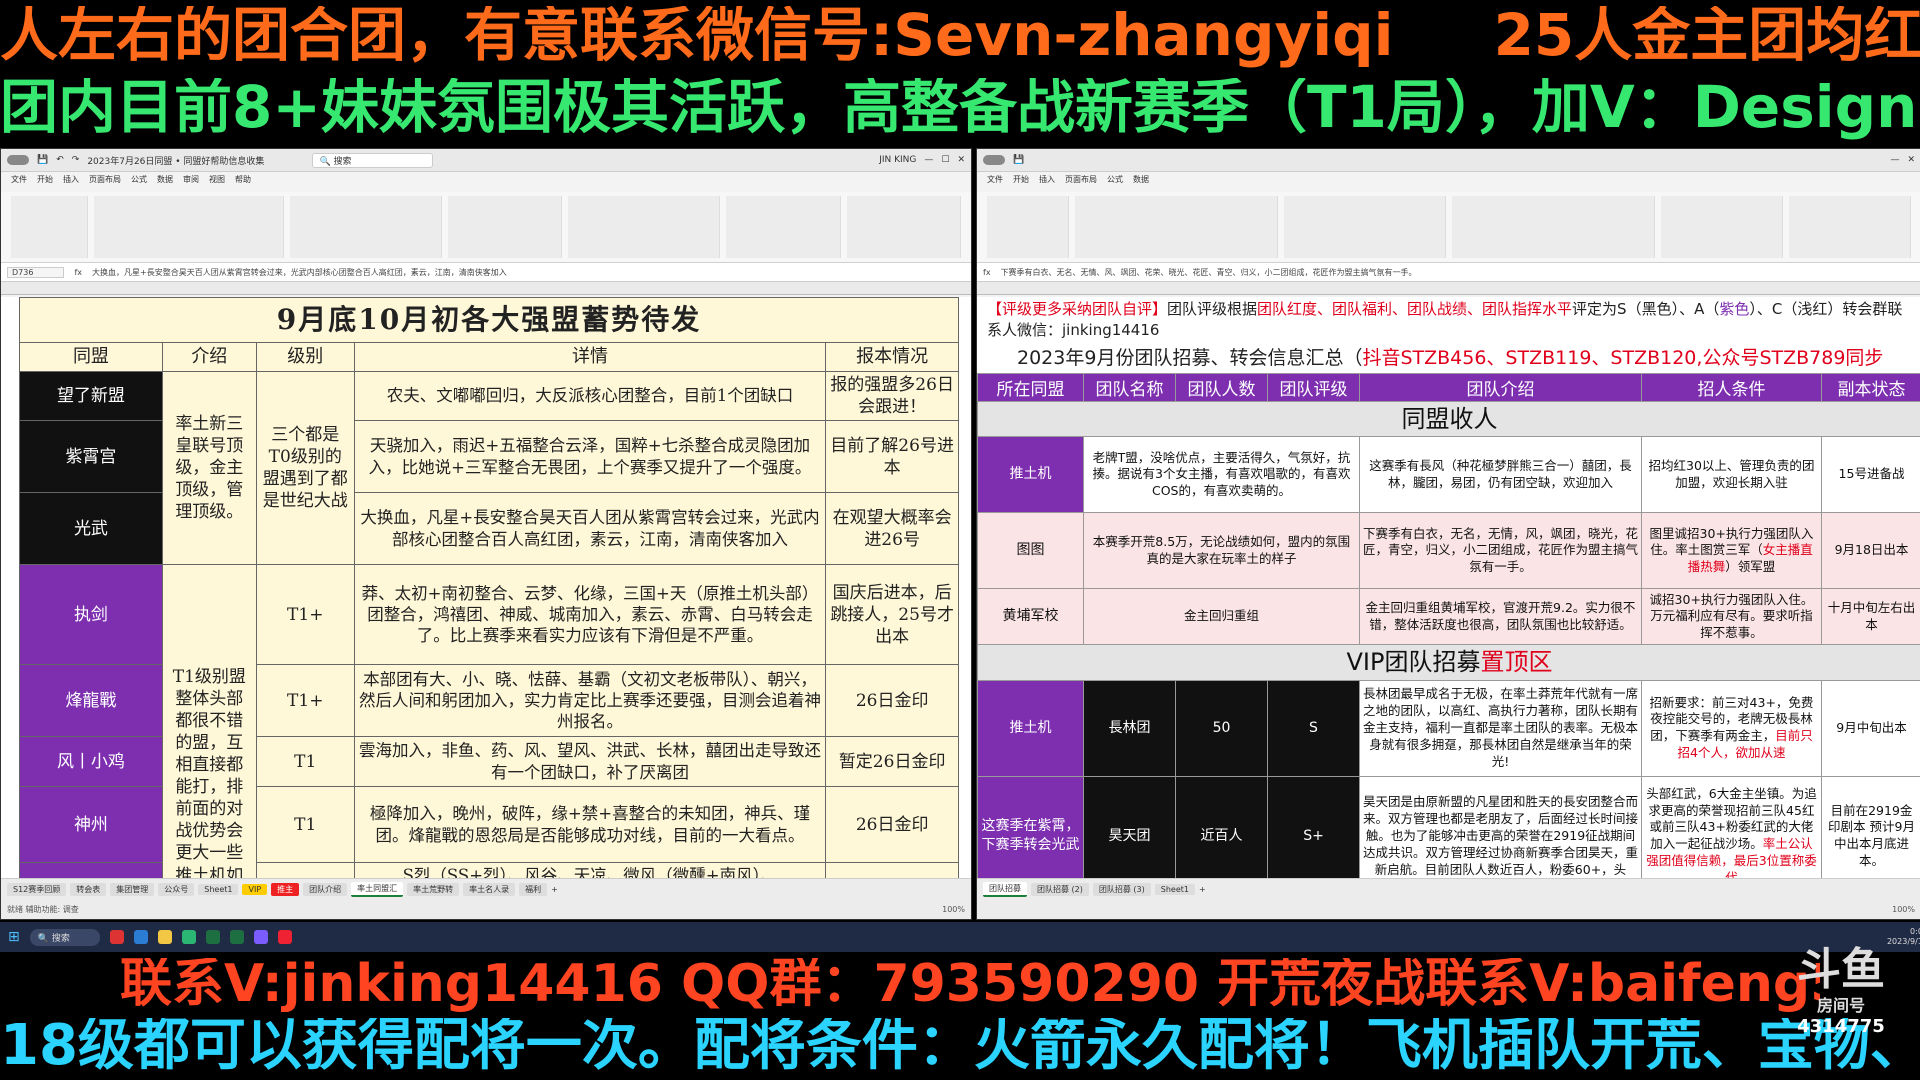  What do you see at coordinates (892, 457) in the screenshot?
I see `status-cell: 目前了解26号进本` at bounding box center [892, 457].